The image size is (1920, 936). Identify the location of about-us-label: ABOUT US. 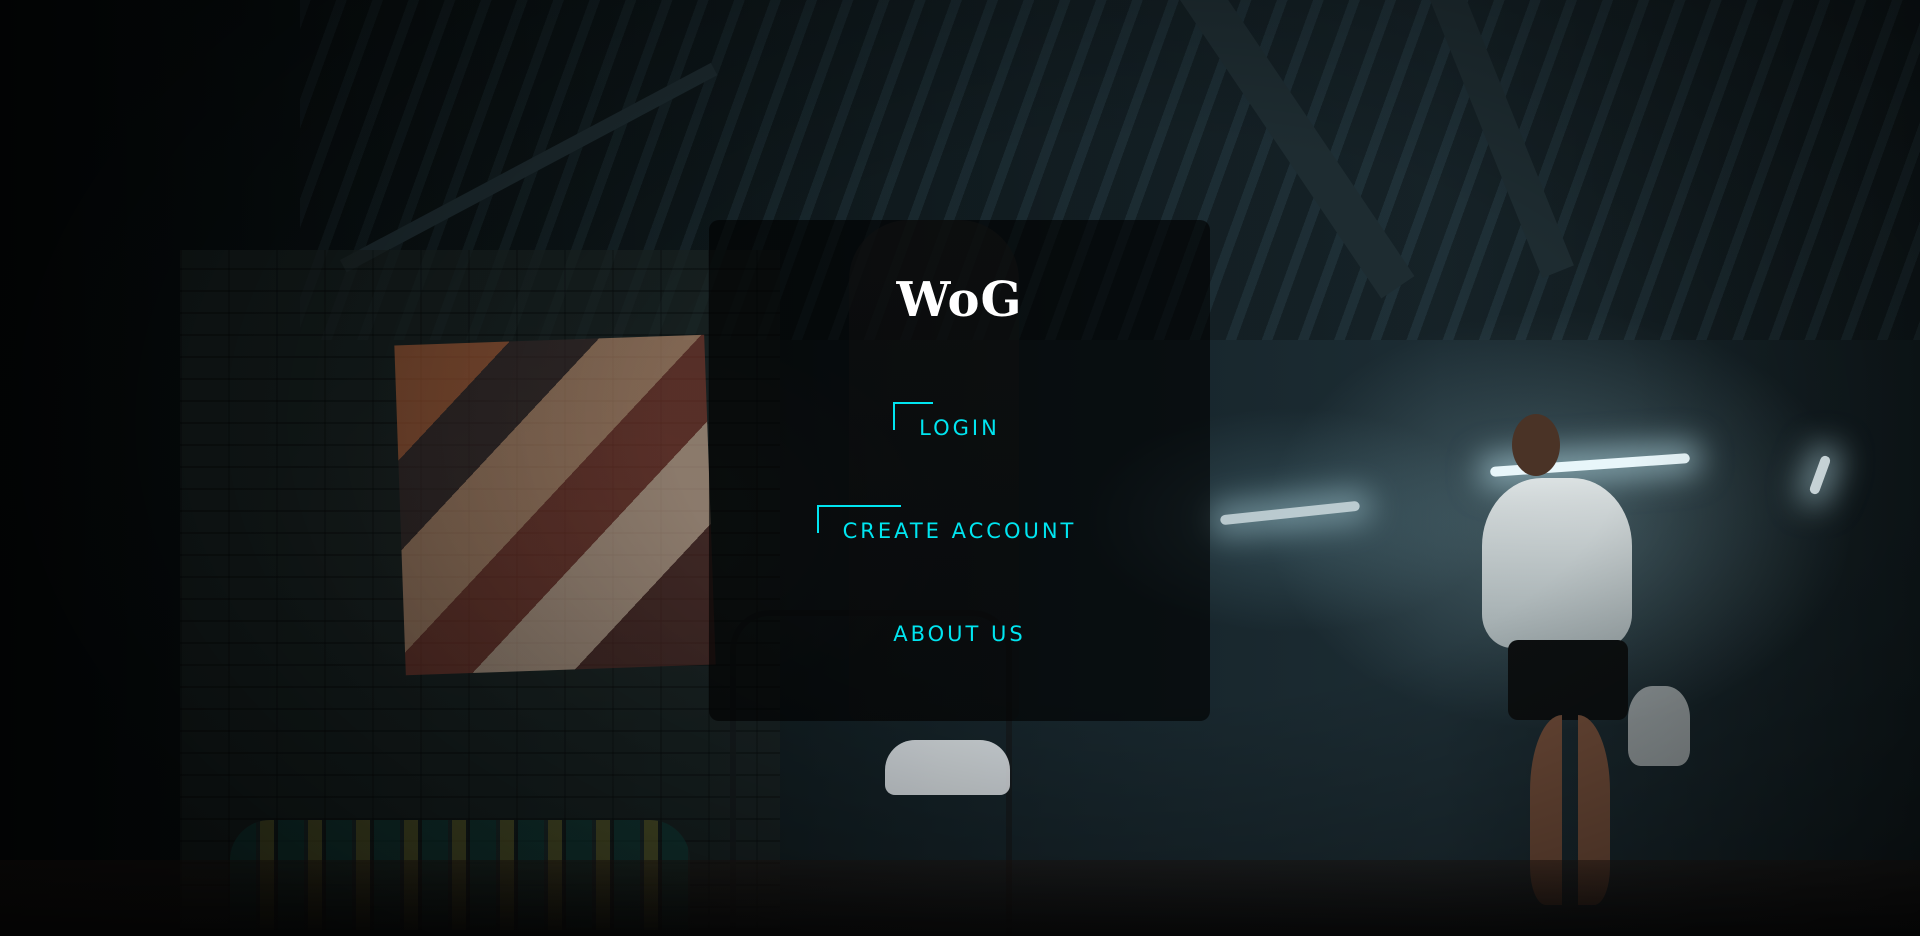
(959, 634).